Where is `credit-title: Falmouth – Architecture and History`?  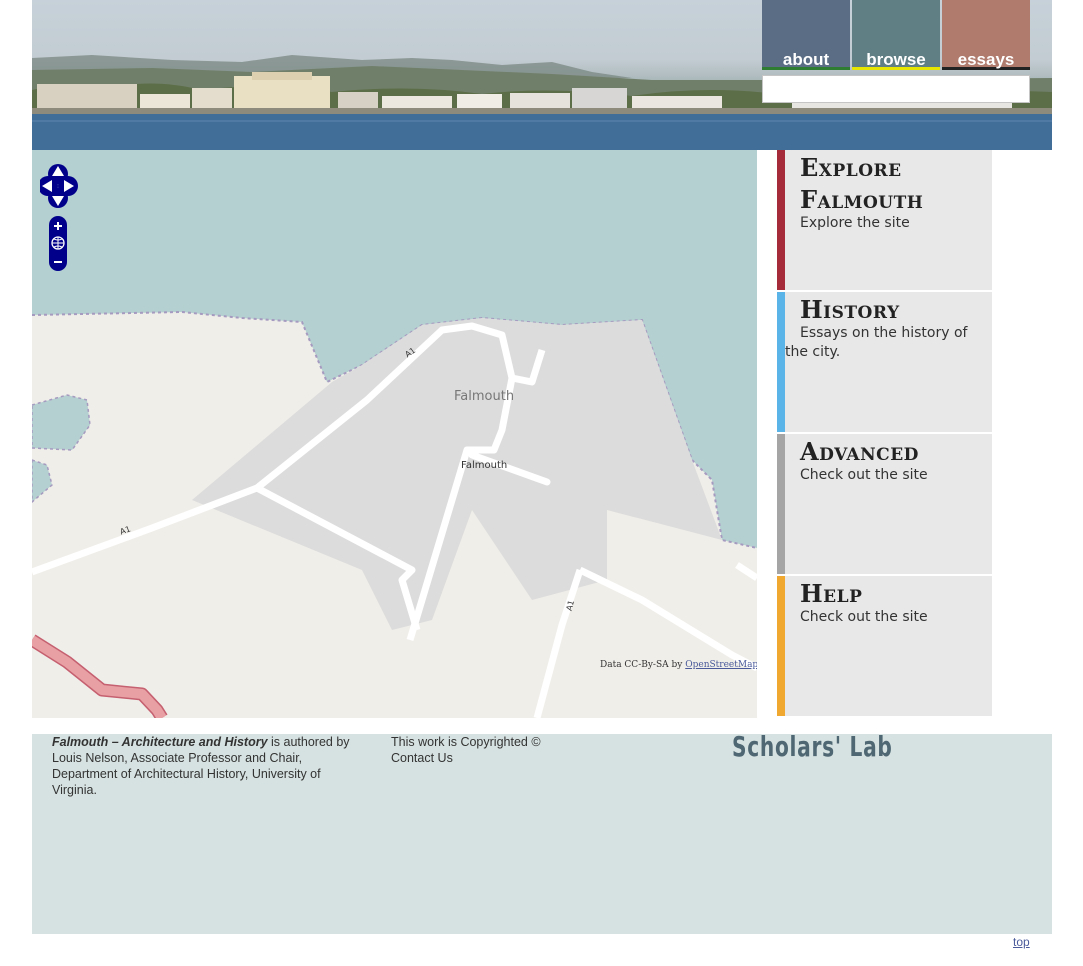
credit-title: Falmouth – Architecture and History is located at coordinates (160, 742).